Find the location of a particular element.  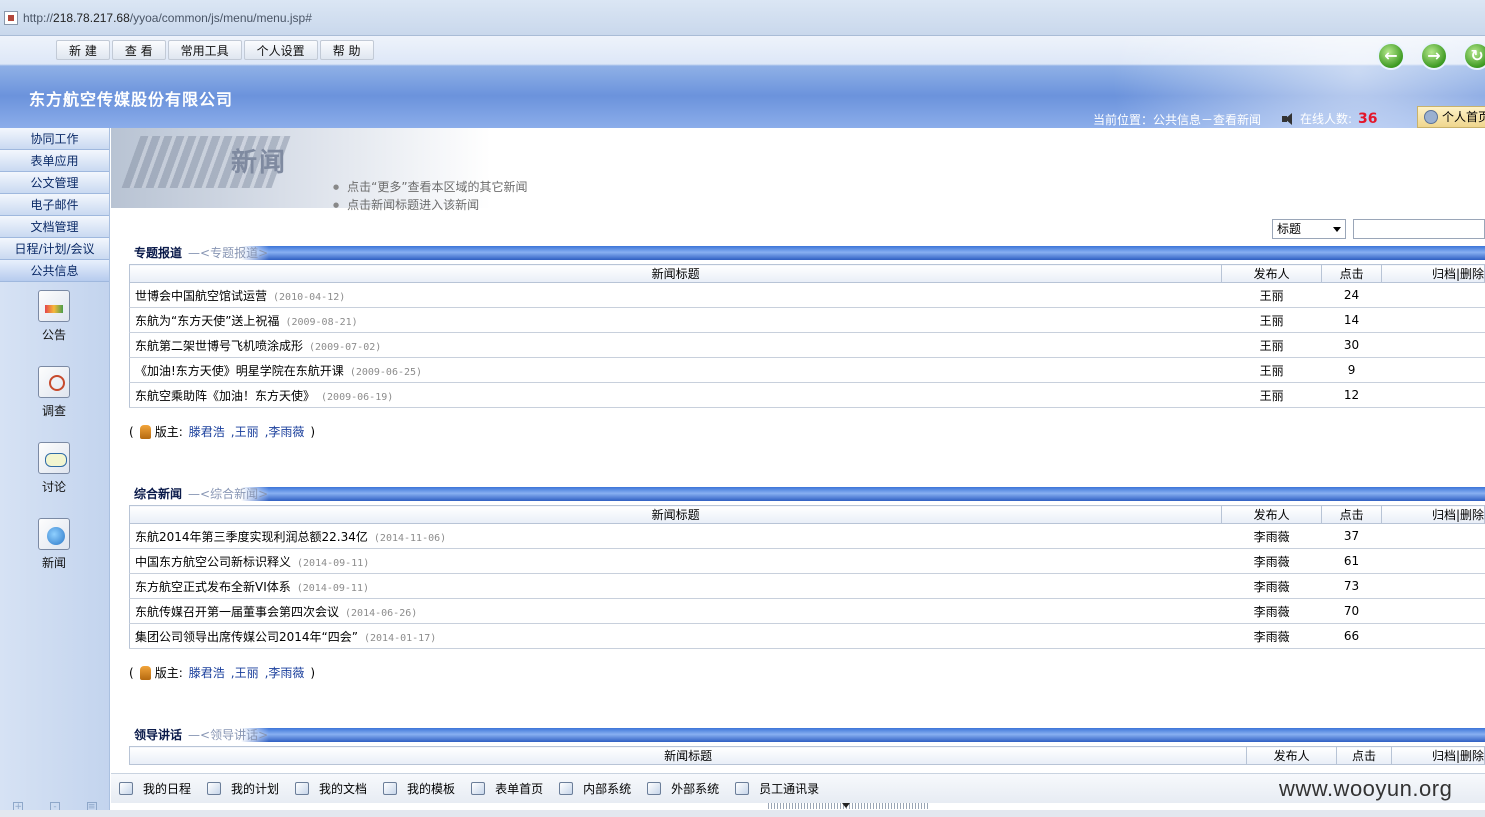

personal-home-button: 个人首页 is located at coordinates (1451, 117).